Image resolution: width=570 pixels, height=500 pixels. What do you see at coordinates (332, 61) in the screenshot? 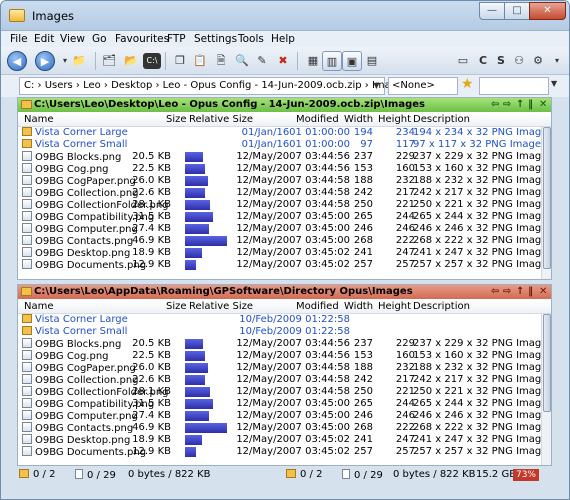
I see `dual-display-icon: ▥` at bounding box center [332, 61].